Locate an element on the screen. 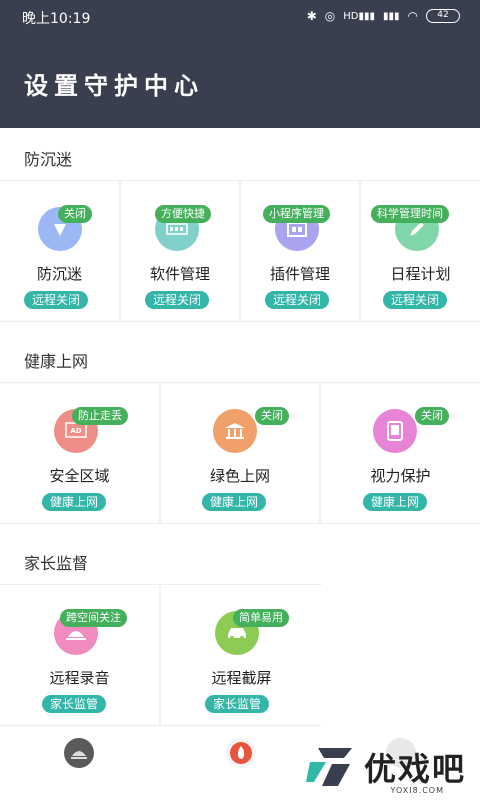 The height and width of the screenshot is (800, 480). card-label: 绿色上网 is located at coordinates (239, 476).